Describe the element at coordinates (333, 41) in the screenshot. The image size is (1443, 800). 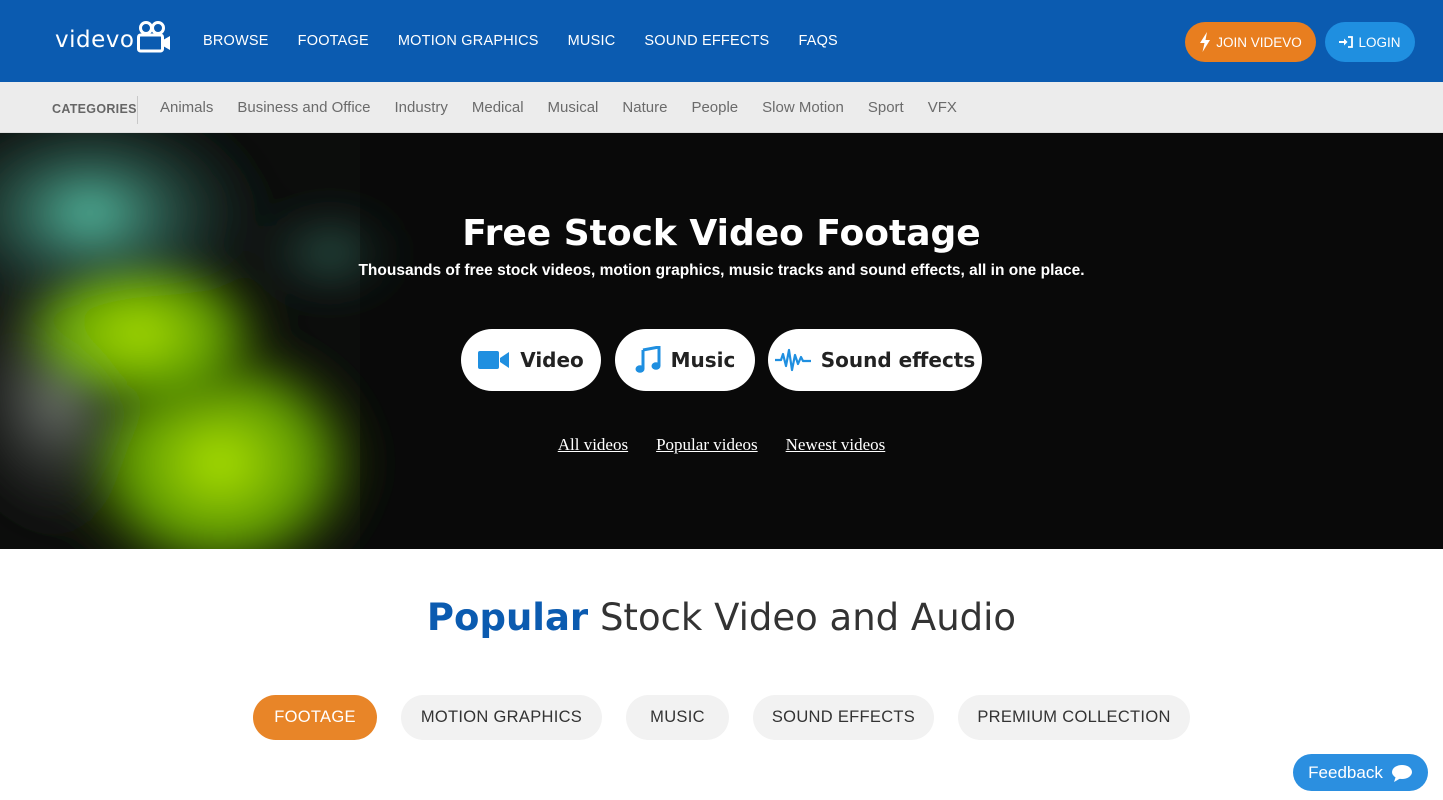
I see `nav-footage: FOOTAGE` at that location.